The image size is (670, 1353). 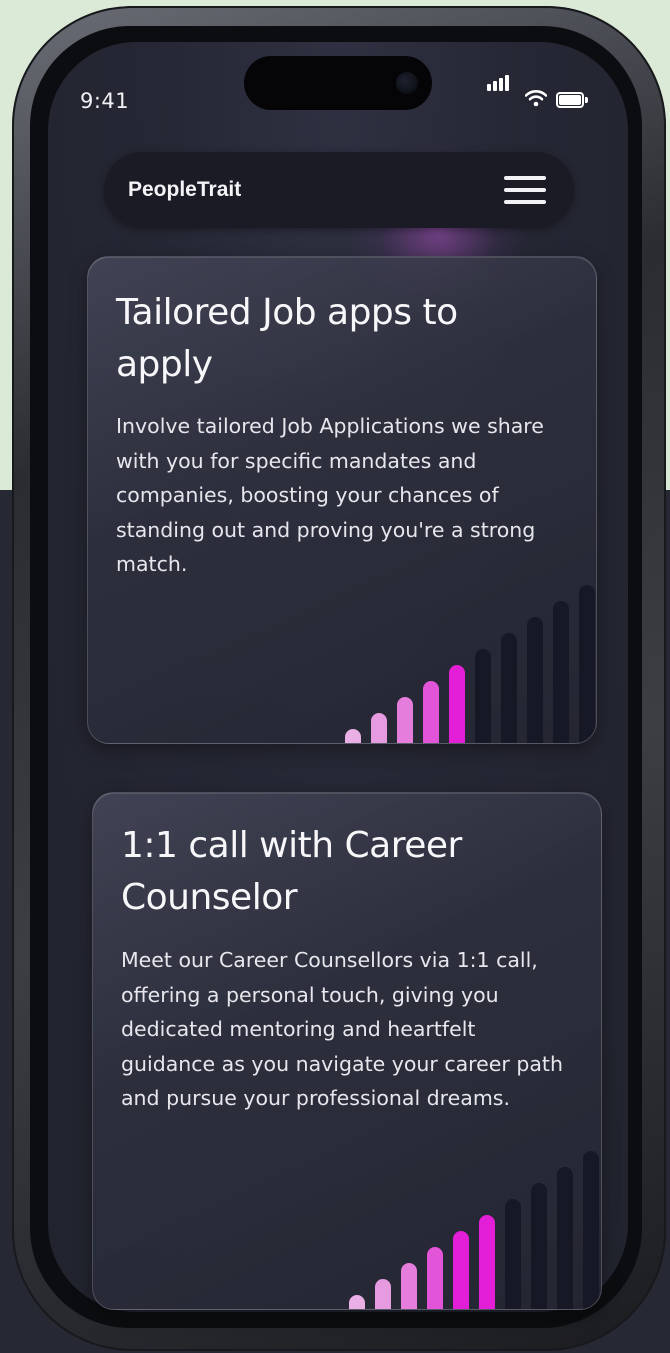 I want to click on brand-logo-text: PeopleTrait, so click(x=184, y=190).